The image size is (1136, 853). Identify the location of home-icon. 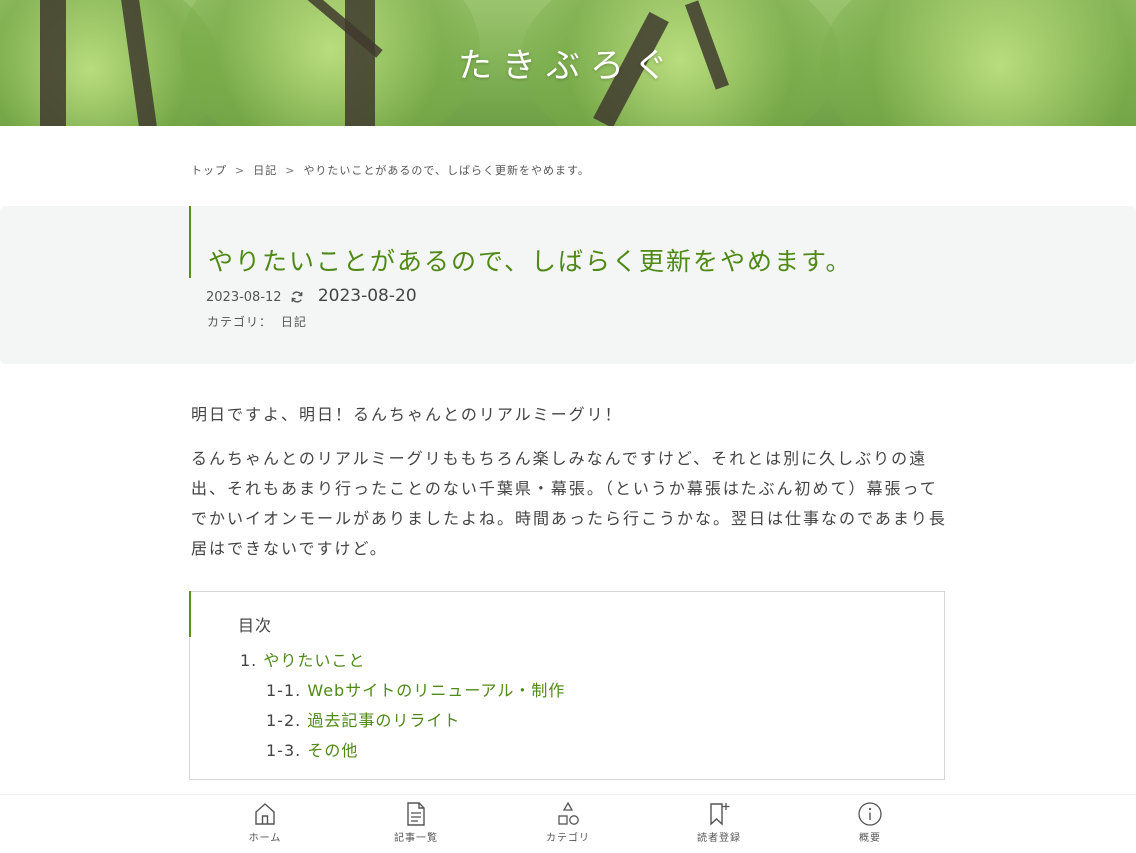
(265, 814).